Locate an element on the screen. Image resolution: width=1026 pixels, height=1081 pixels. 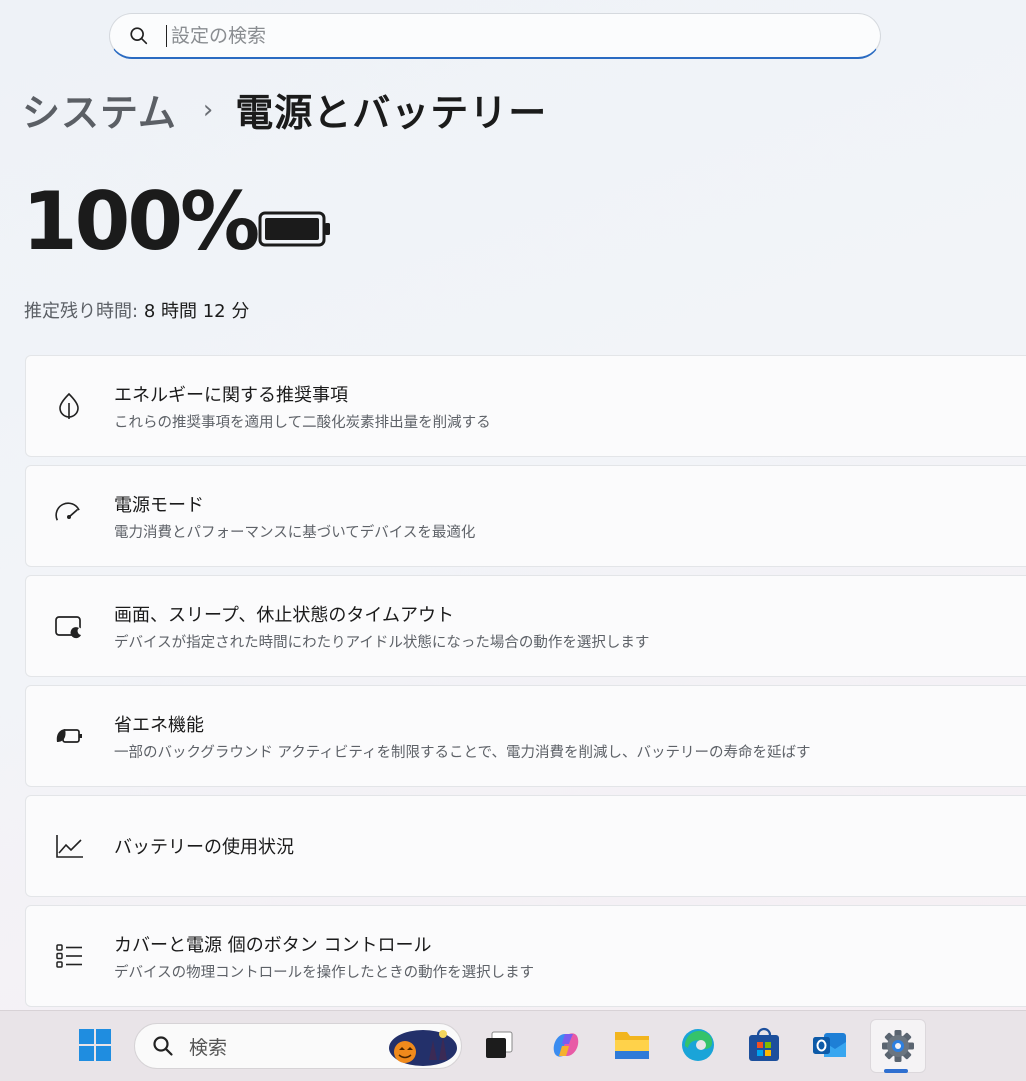
outlook-icon is located at coordinates (829, 1045).